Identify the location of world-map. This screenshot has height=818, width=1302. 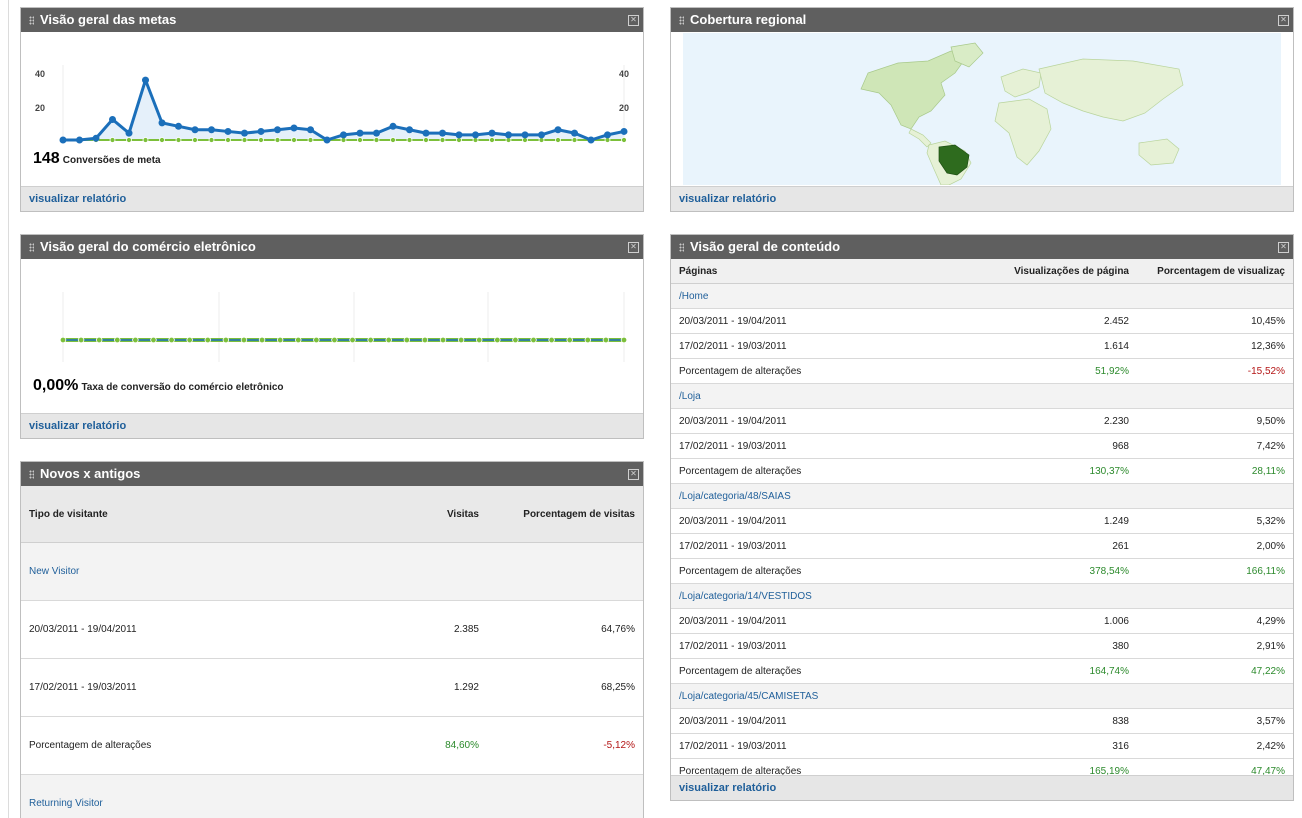
(982, 109).